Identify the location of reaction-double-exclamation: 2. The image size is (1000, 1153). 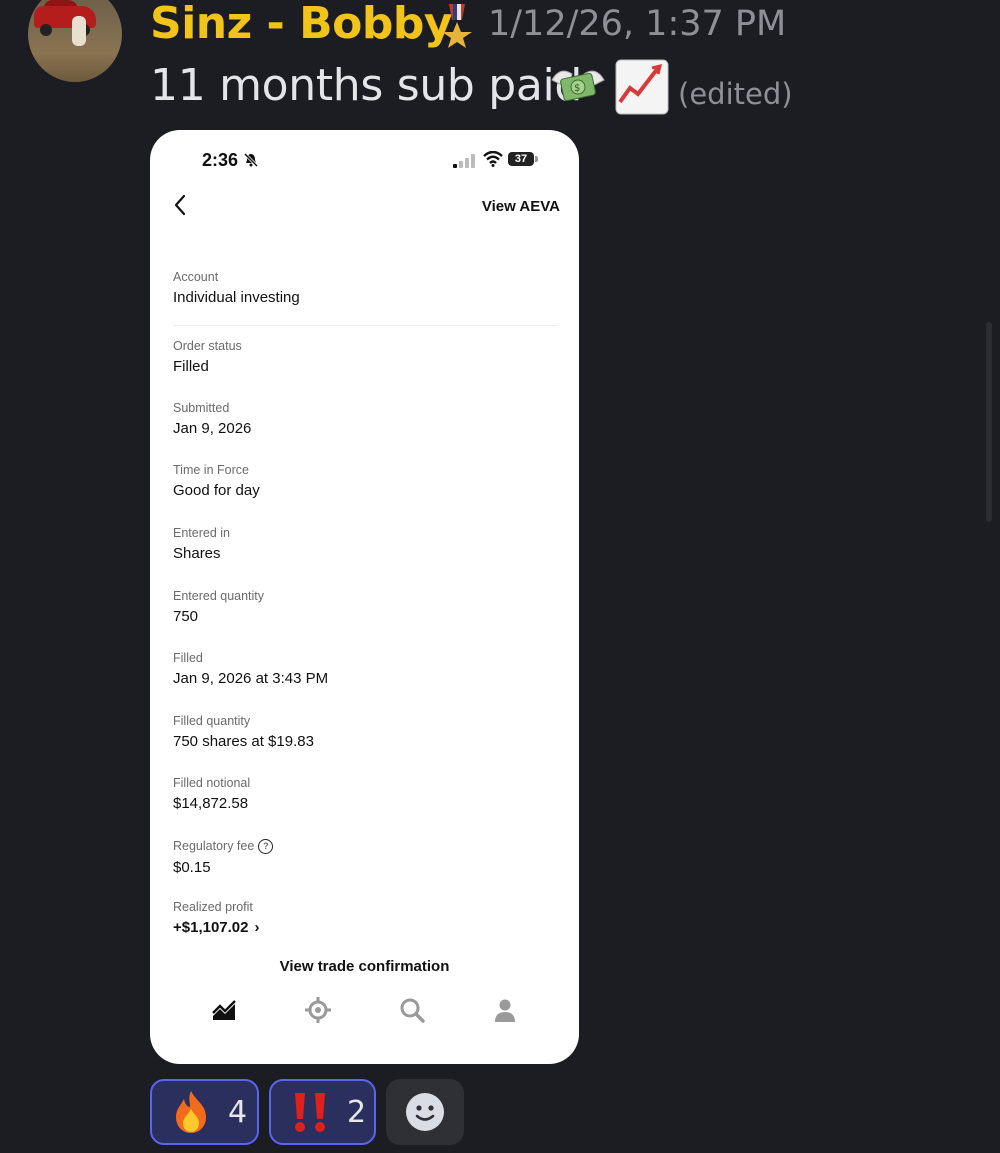
(322, 1112).